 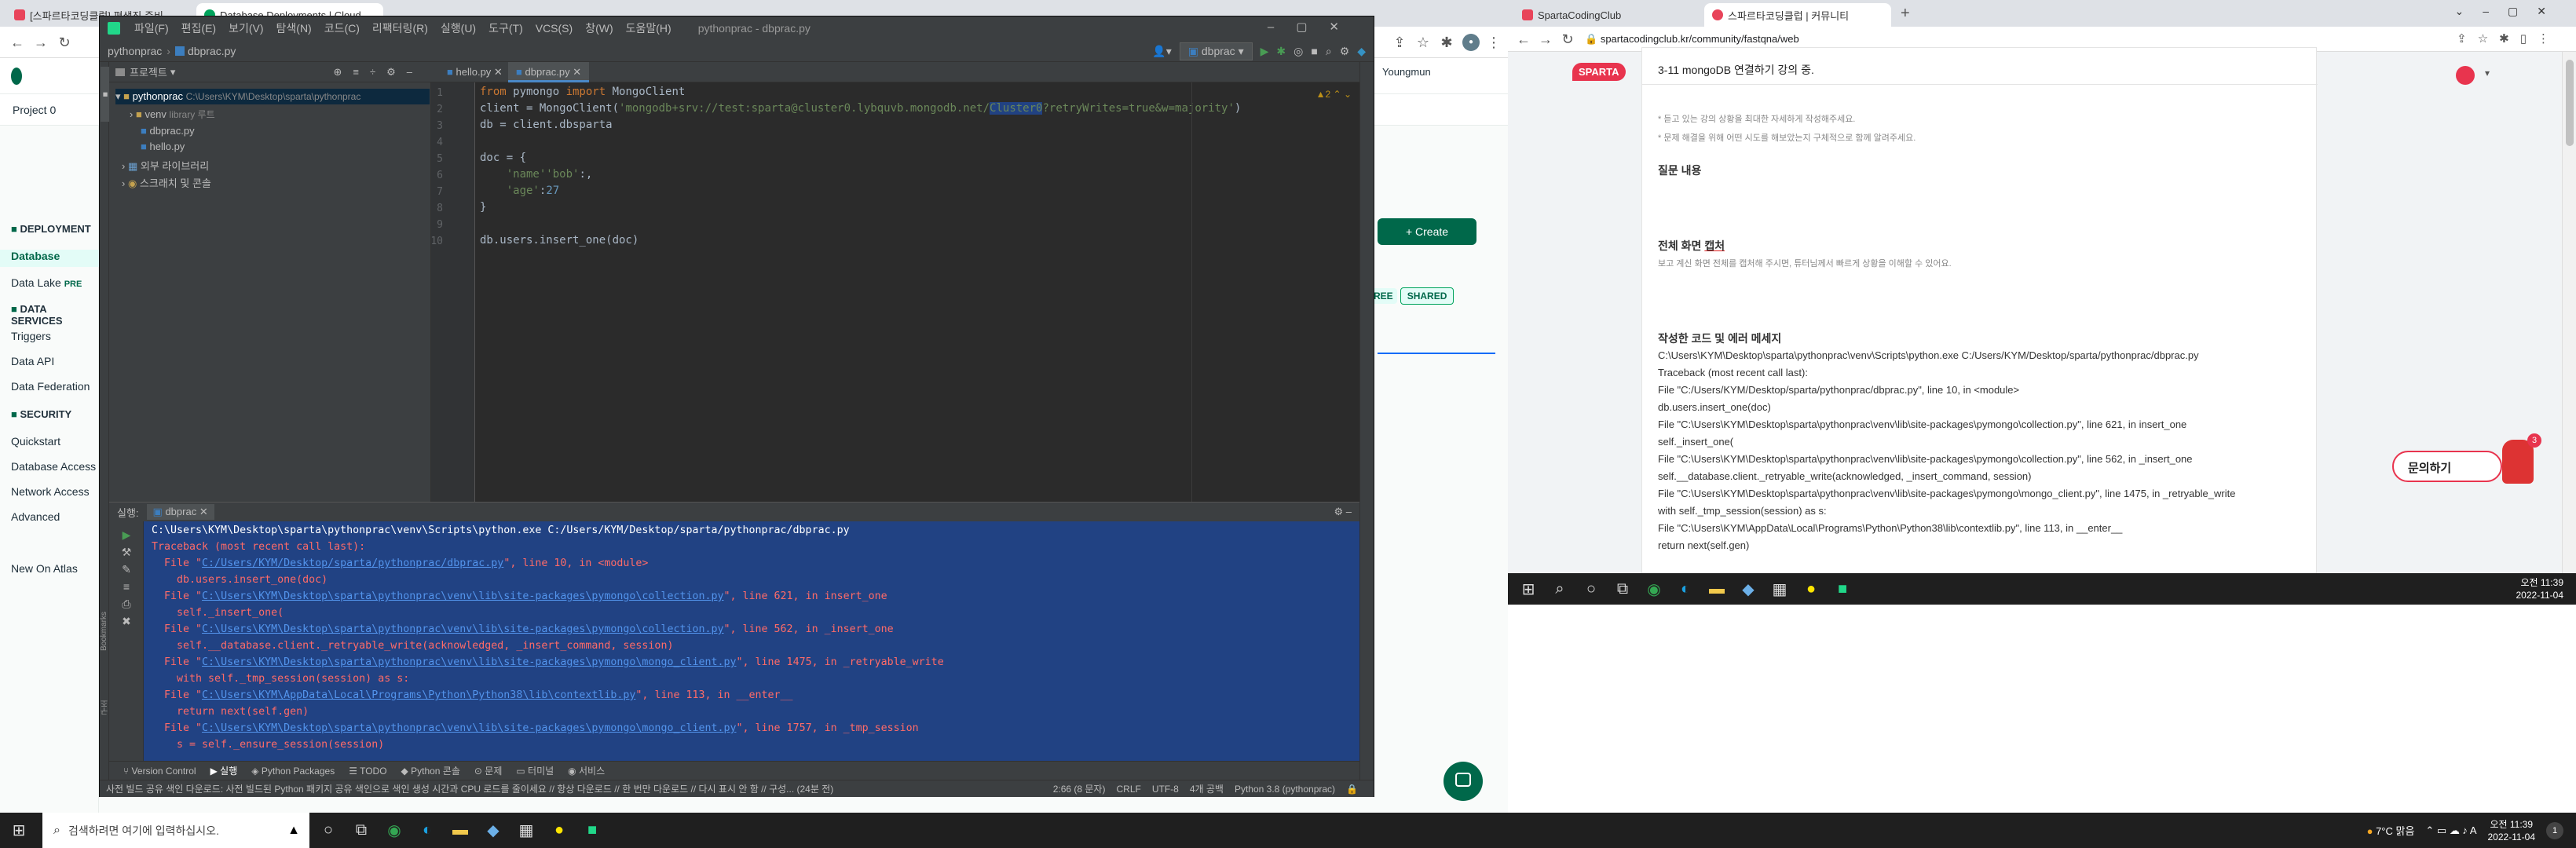 I want to click on run-toolbar-buttons: ▶ ⚒ ✎ ≡ ⎙ ✖, so click(x=127, y=578).